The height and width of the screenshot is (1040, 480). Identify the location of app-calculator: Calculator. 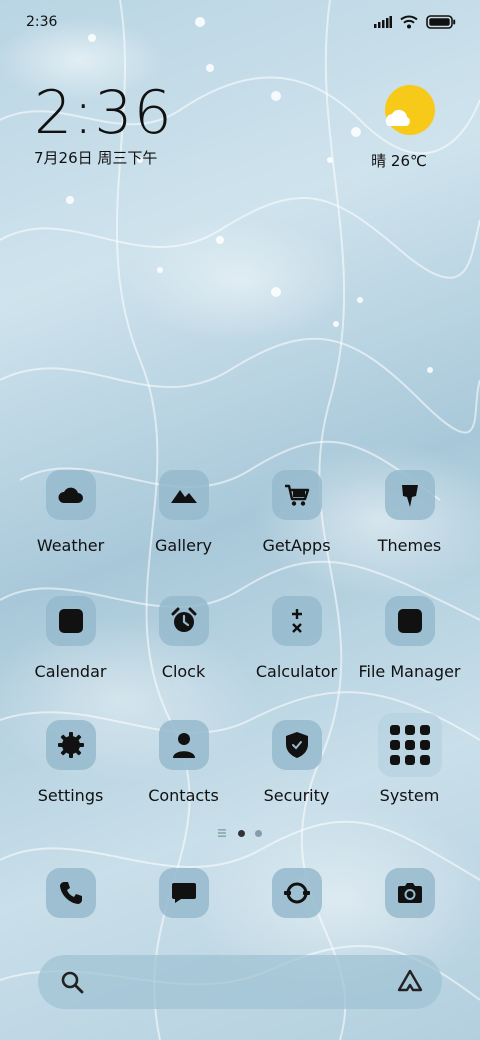
(296, 638).